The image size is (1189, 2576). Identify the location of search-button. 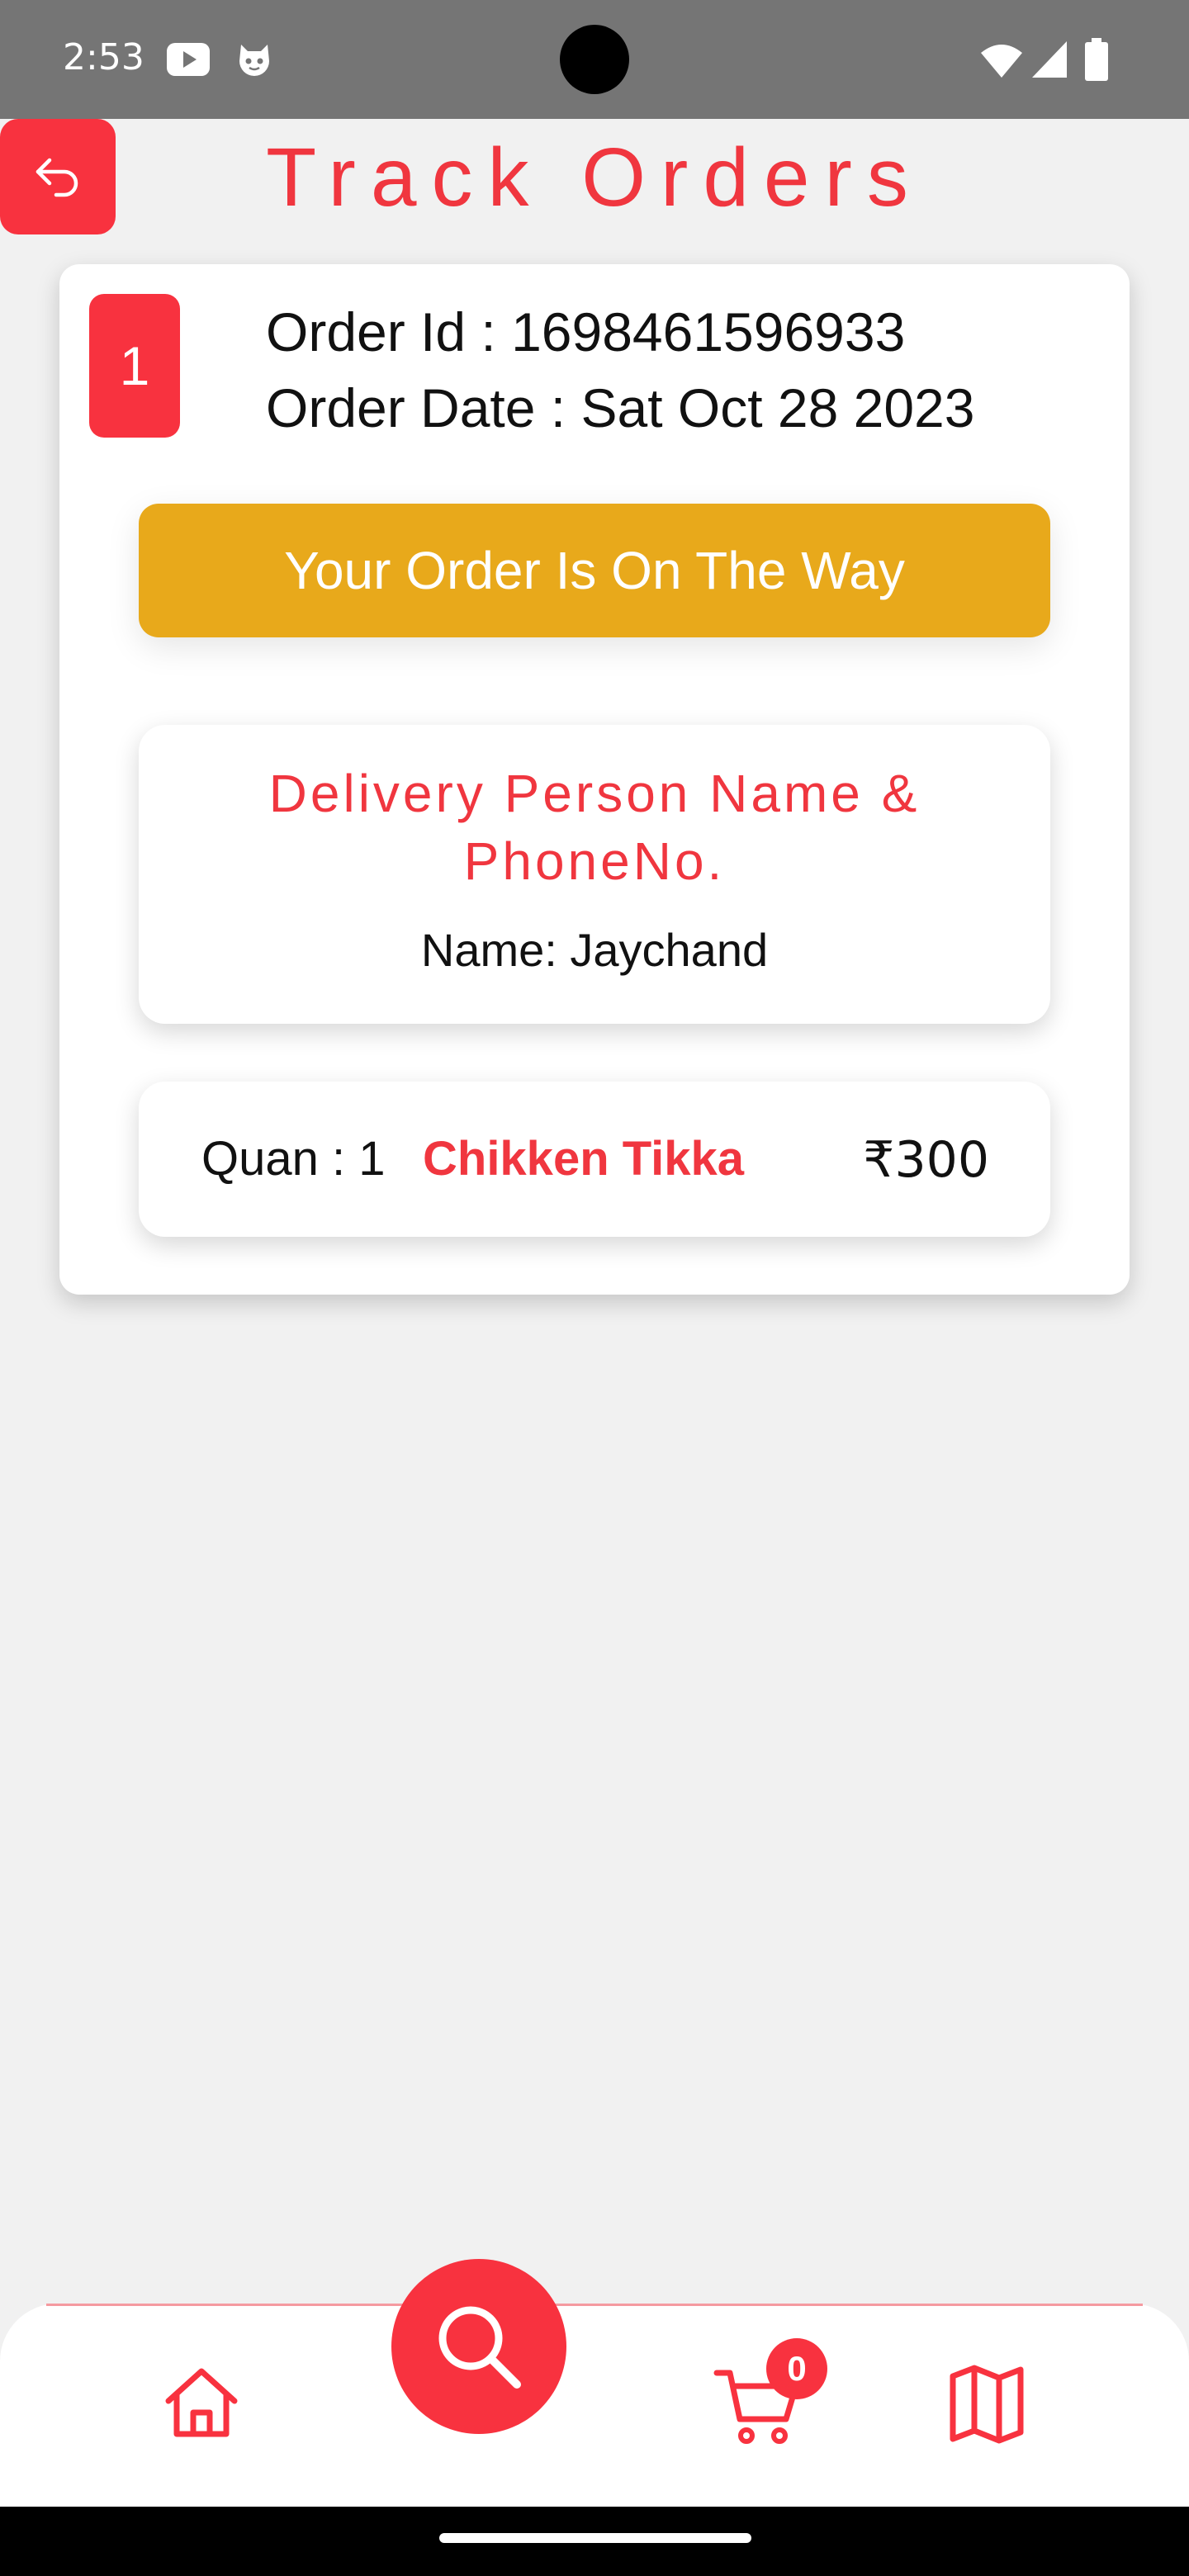
(478, 2346).